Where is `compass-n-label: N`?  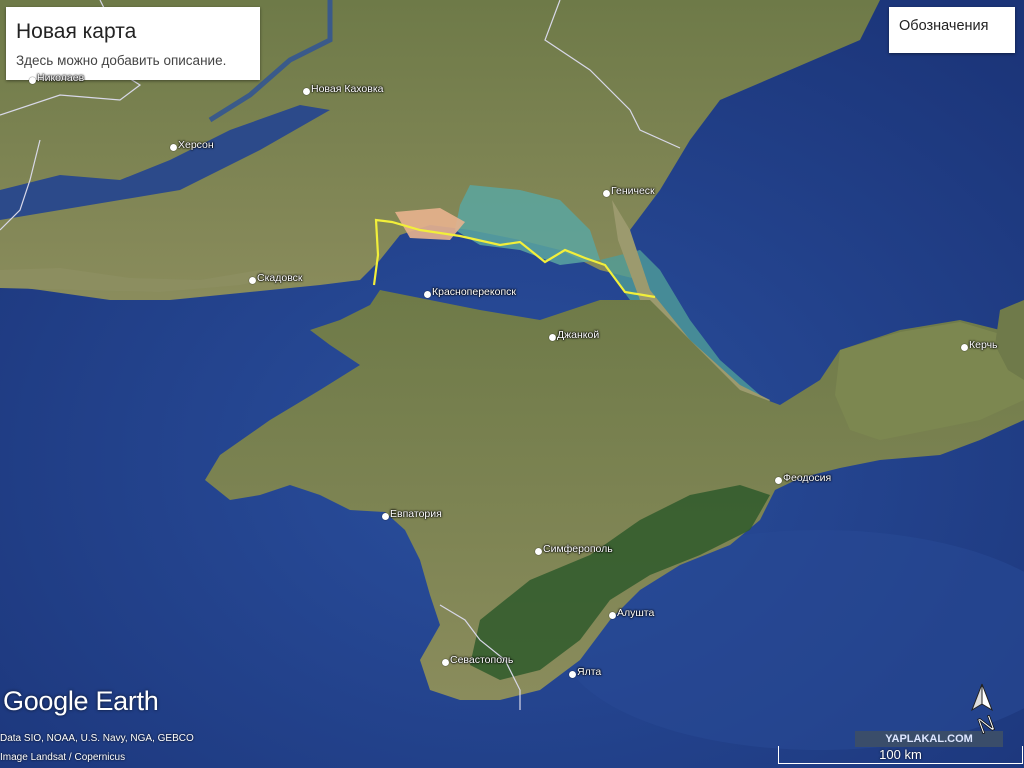
compass-n-label: N is located at coordinates (985, 724).